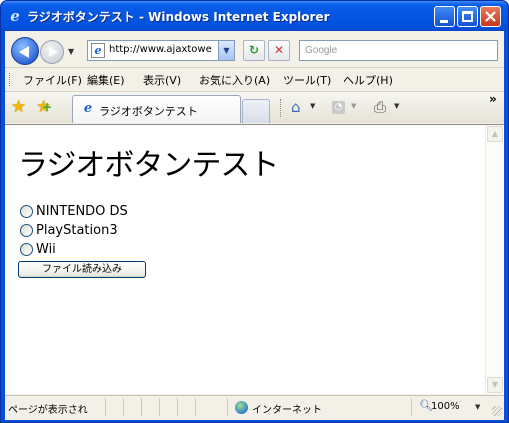  Describe the element at coordinates (307, 80) in the screenshot. I see `menu-tools: ツール(T)` at that location.